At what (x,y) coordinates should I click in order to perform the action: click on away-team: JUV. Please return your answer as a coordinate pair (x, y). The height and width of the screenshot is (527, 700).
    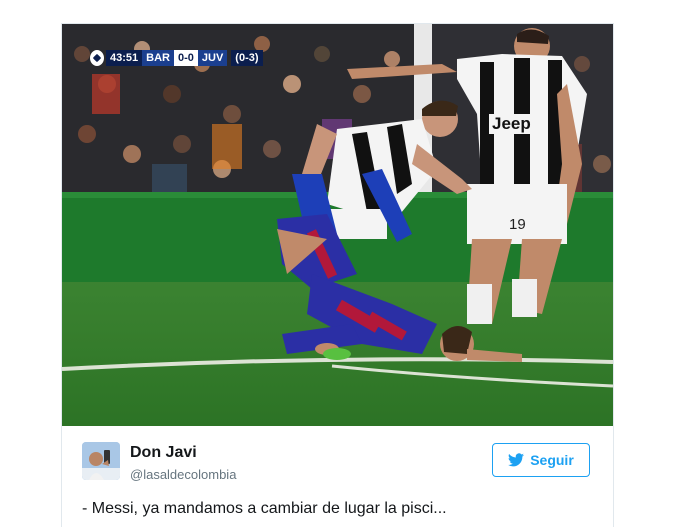
    Looking at the image, I should click on (212, 58).